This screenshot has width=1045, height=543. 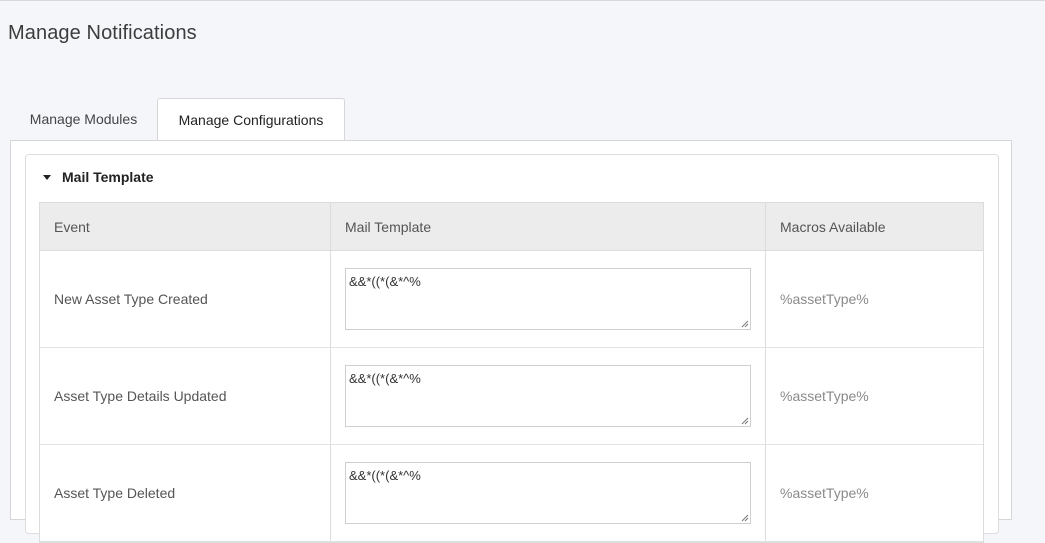 I want to click on tab-label: Manage Configurations, so click(x=251, y=120).